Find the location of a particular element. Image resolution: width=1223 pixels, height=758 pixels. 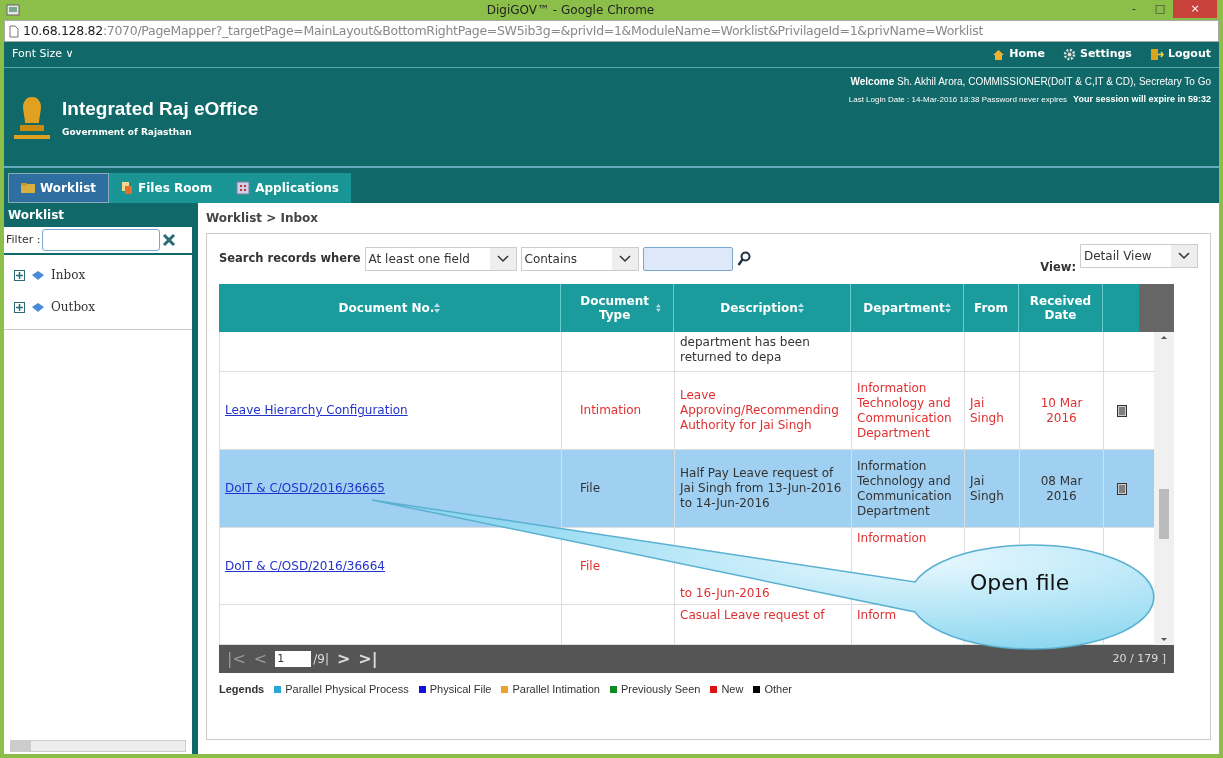

tree-item: Inbox is located at coordinates (68, 275).